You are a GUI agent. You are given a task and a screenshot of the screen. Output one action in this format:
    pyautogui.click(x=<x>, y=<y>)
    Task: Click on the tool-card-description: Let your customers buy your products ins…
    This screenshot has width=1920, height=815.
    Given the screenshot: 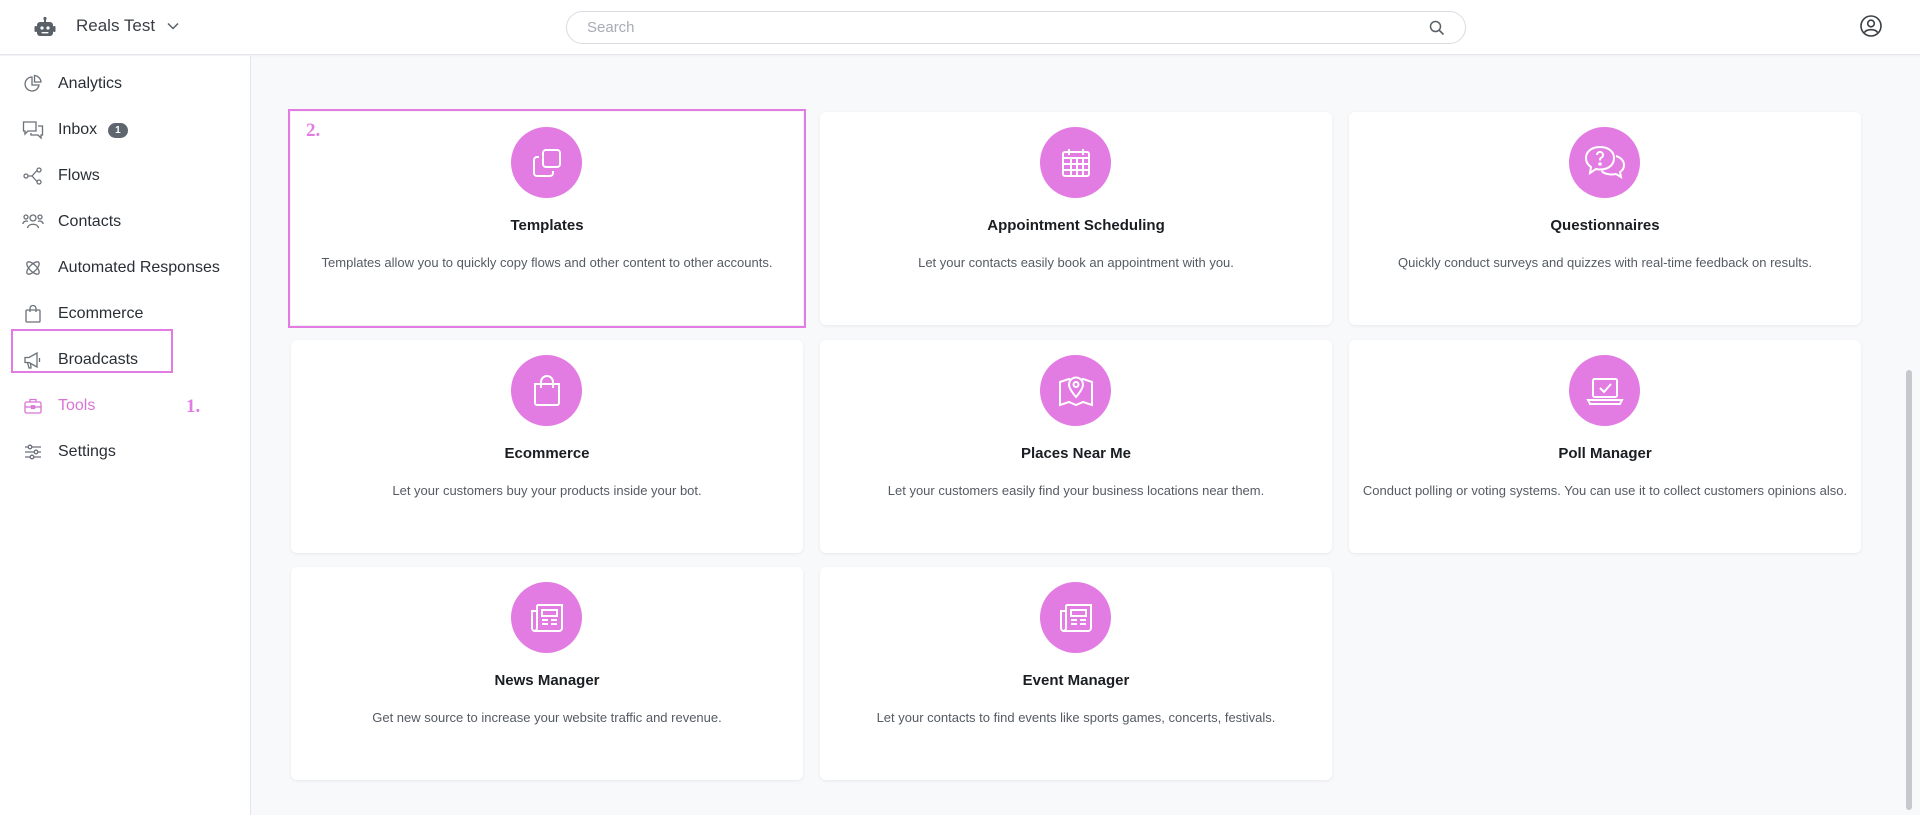 What is the action you would take?
    pyautogui.click(x=547, y=490)
    